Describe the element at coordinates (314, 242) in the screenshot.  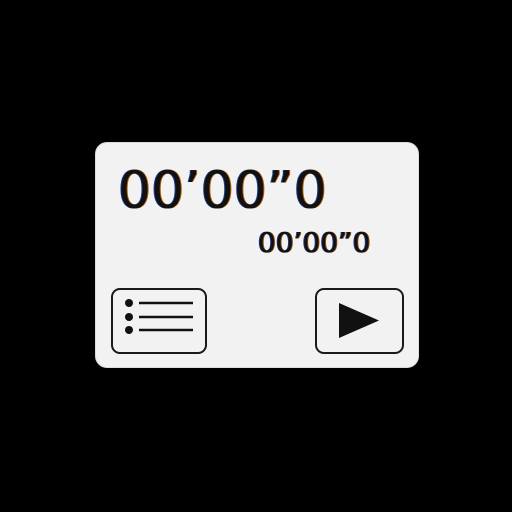
I see `lap-time-display: 00’00”0` at that location.